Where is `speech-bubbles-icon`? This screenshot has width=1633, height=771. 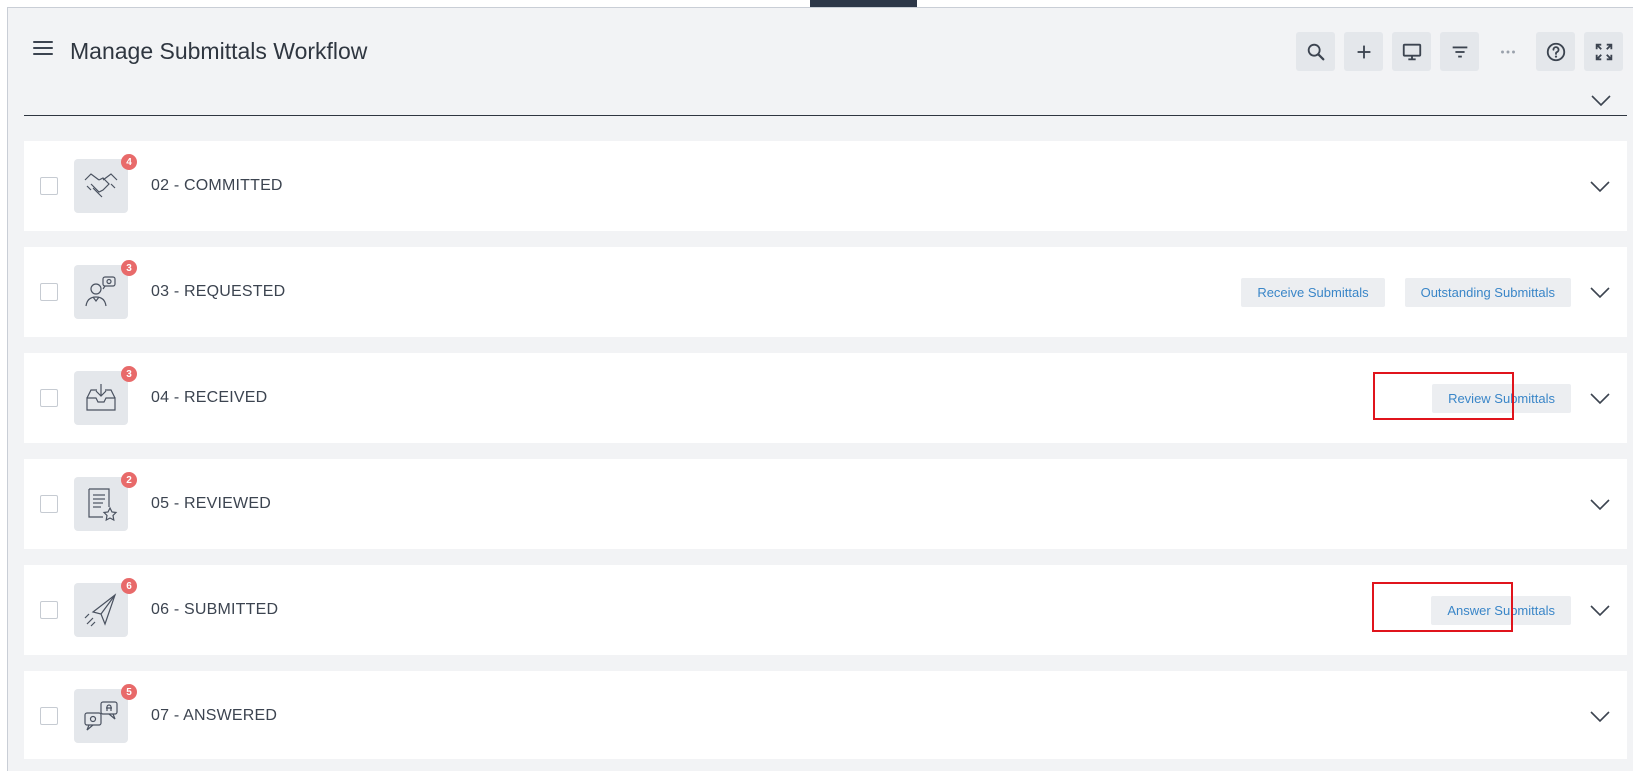 speech-bubbles-icon is located at coordinates (101, 716).